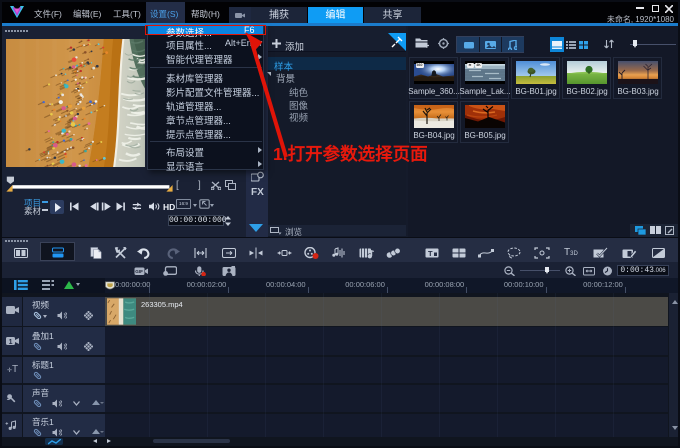  I want to click on svg-text: 1, so click(11, 342).